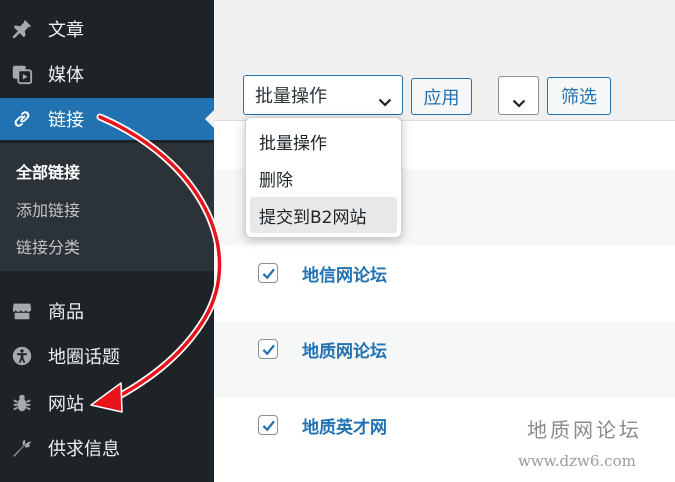  Describe the element at coordinates (66, 30) in the screenshot. I see `sidebar-item-label: 文章` at that location.